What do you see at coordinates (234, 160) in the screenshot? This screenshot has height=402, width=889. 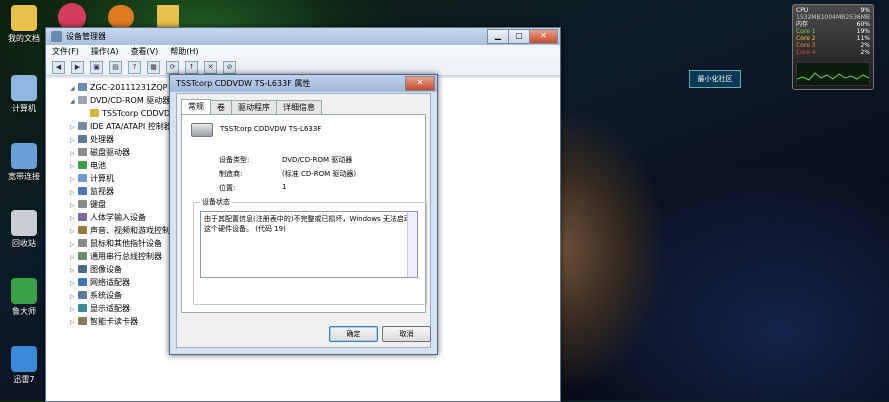 I see `device-type-label: 设备类型:` at bounding box center [234, 160].